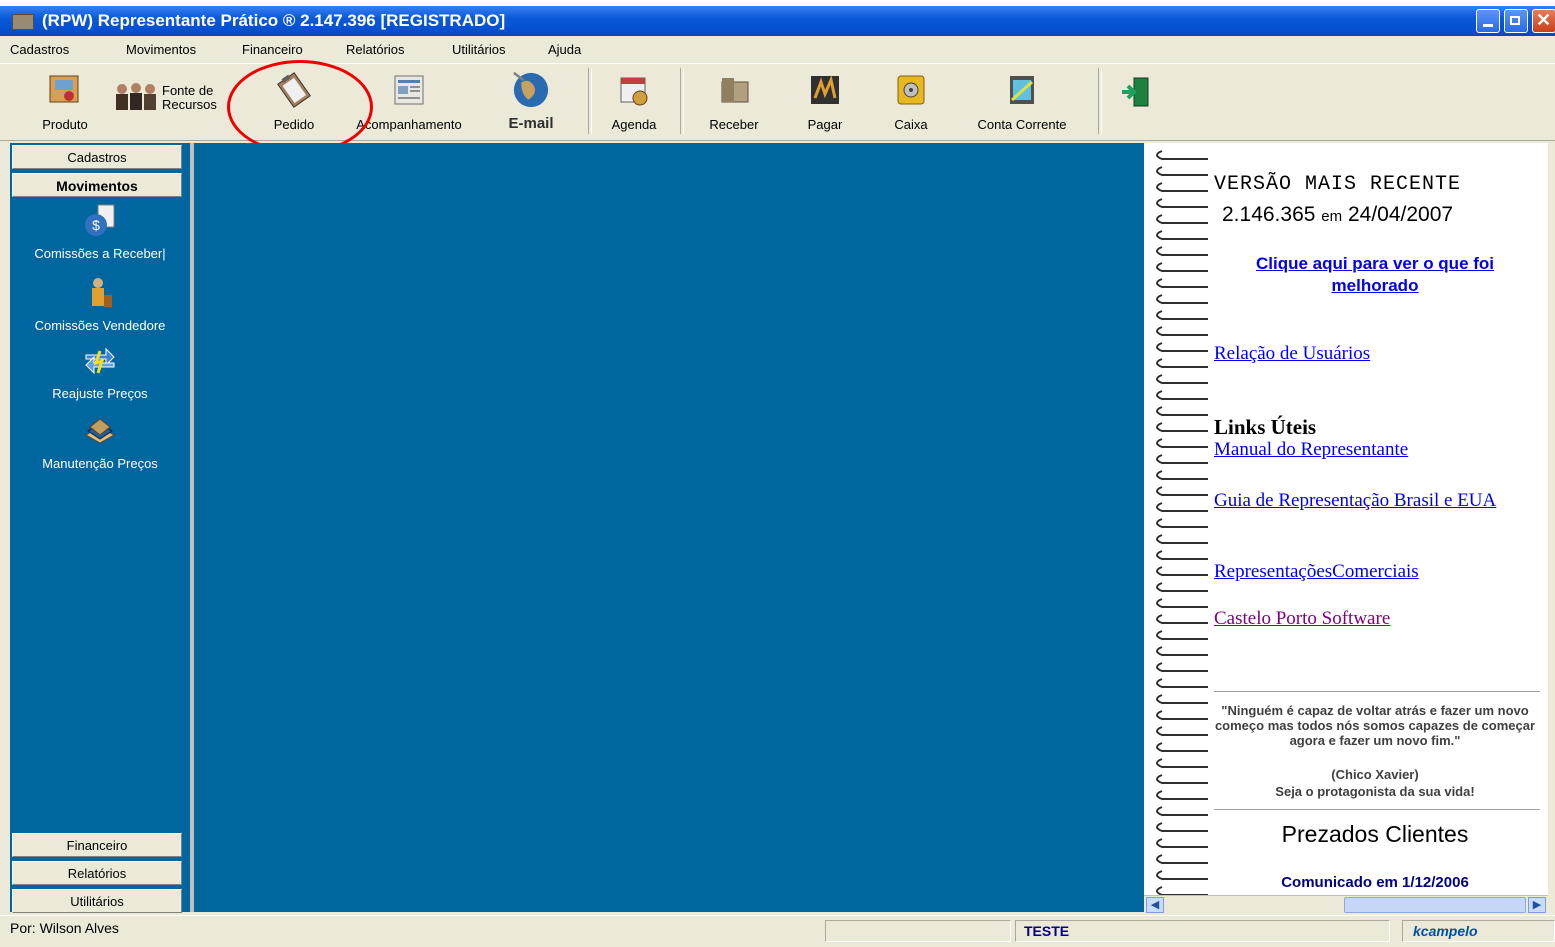 This screenshot has height=947, width=1555. I want to click on sidebar-item-label: Comissões a Receber|, so click(100, 253).